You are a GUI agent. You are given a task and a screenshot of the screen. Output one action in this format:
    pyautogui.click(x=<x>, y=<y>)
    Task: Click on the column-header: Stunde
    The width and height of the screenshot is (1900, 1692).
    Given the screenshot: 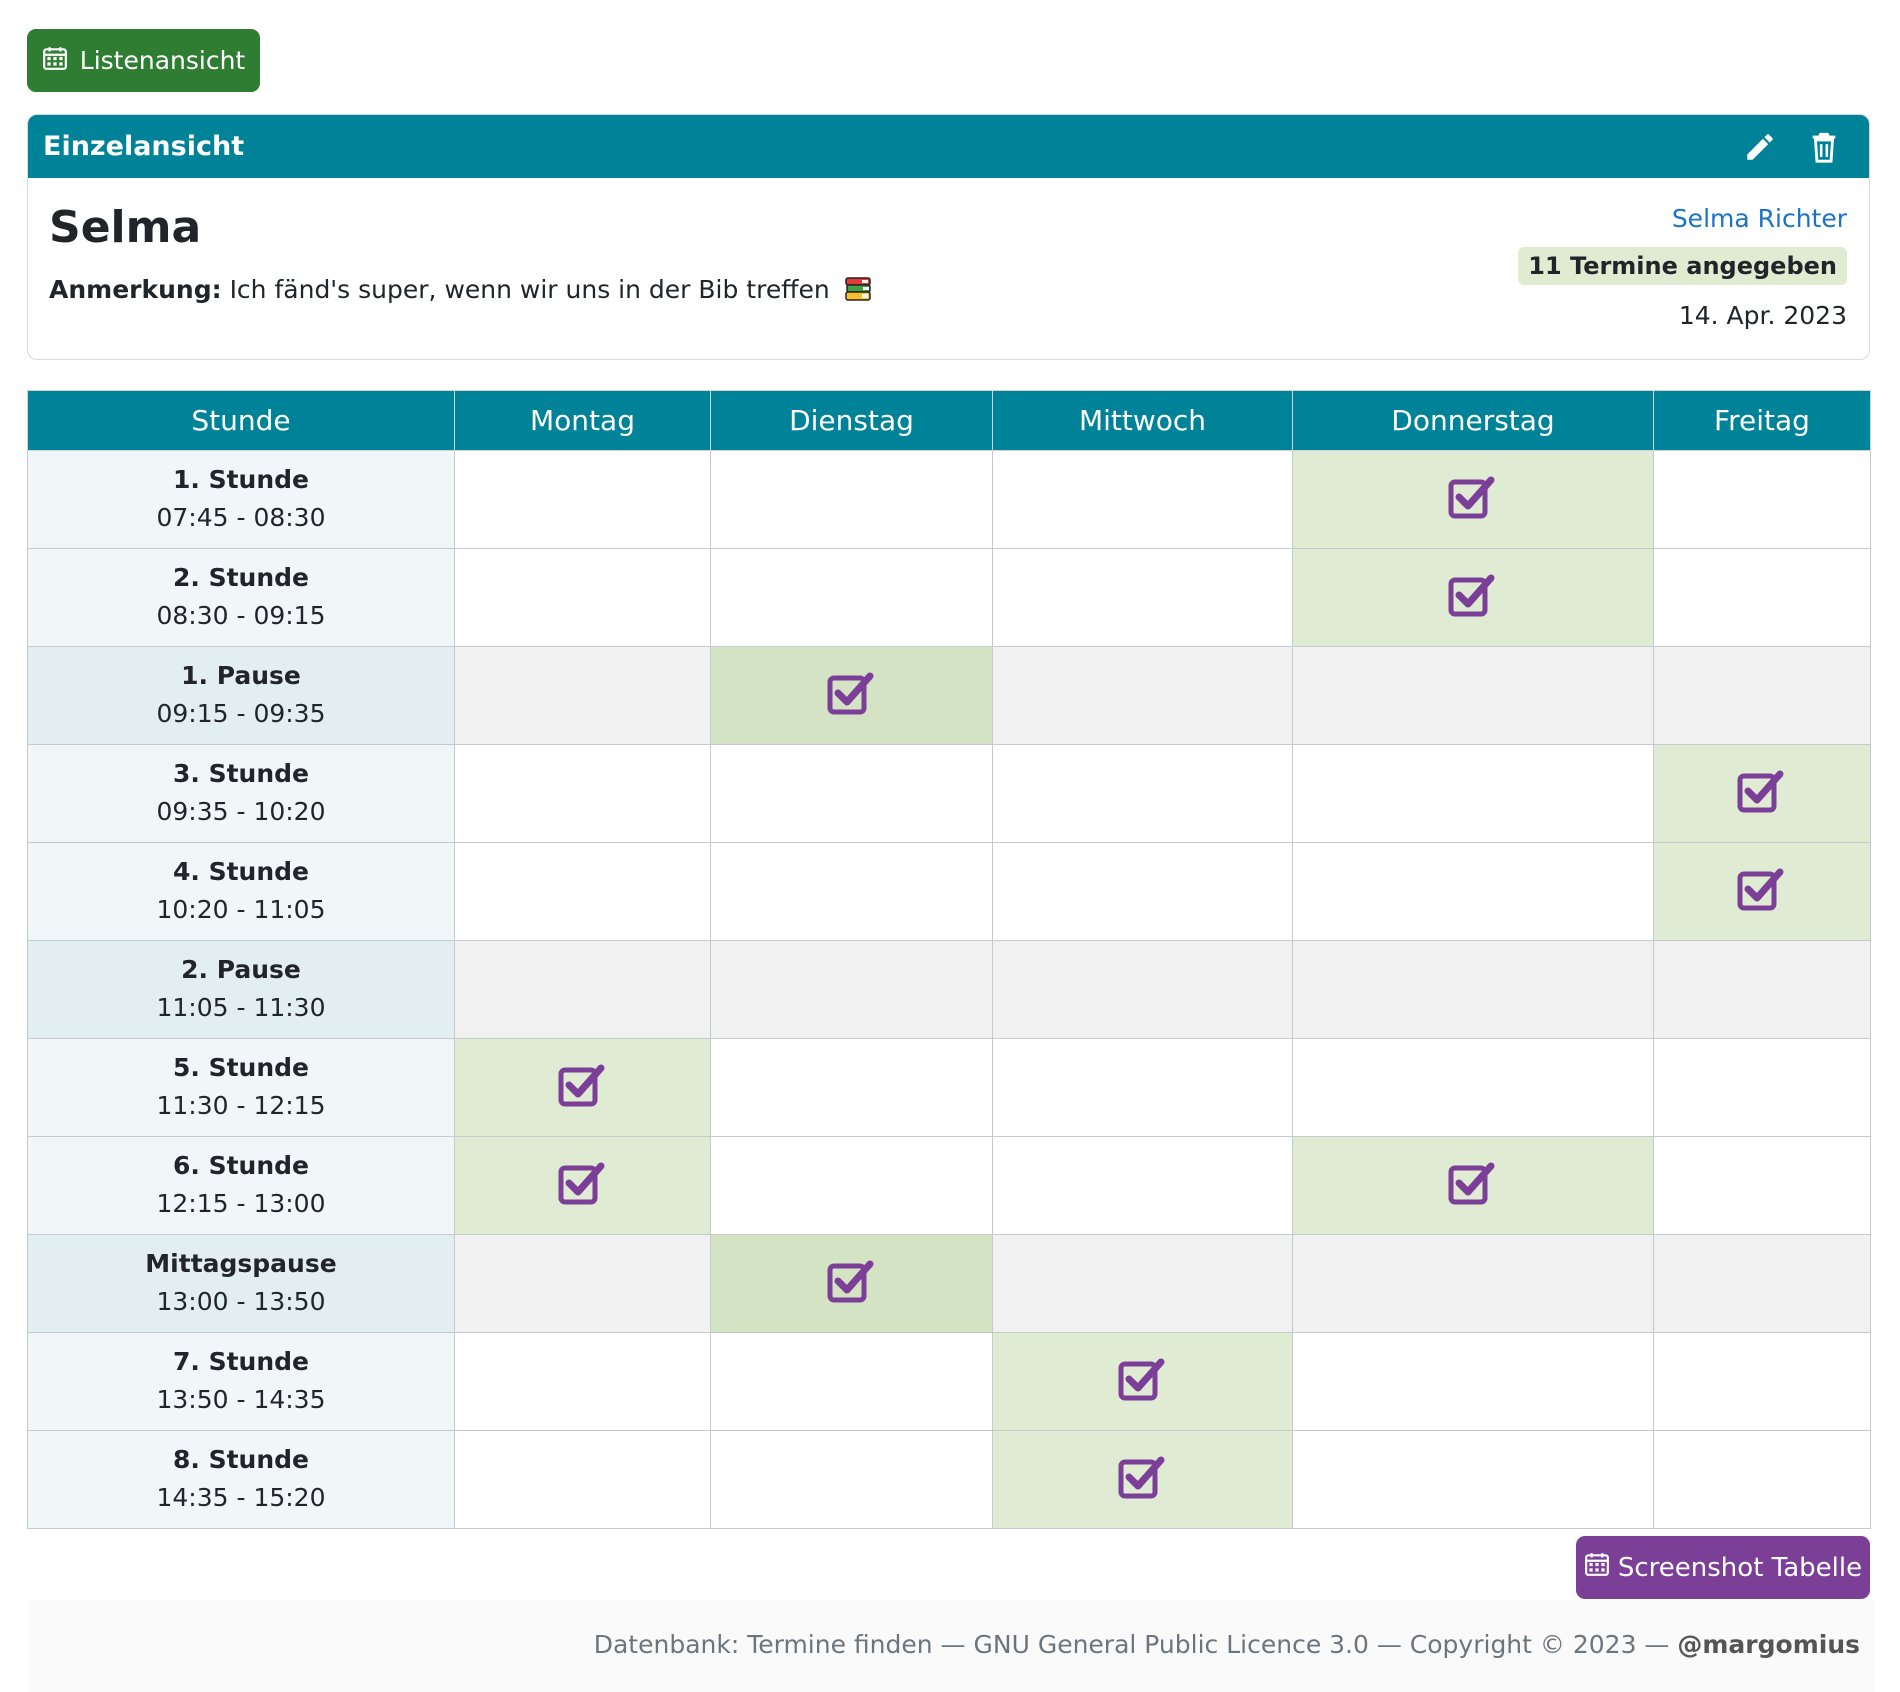 What is the action you would take?
    pyautogui.click(x=241, y=420)
    